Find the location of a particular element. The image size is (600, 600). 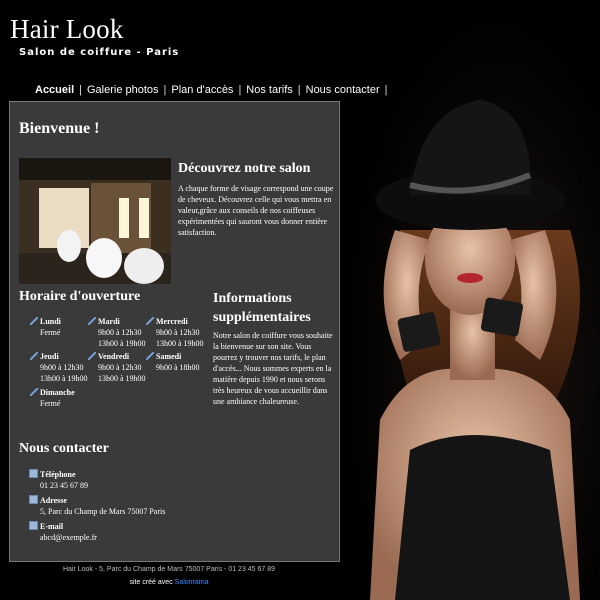

footer-credit: site créé avec Salonrama is located at coordinates (169, 582).